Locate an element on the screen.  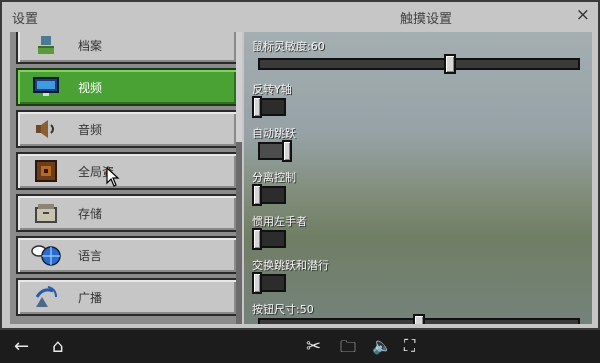
title-bar: 设置 触摸设置 × is located at coordinates (300, 16).